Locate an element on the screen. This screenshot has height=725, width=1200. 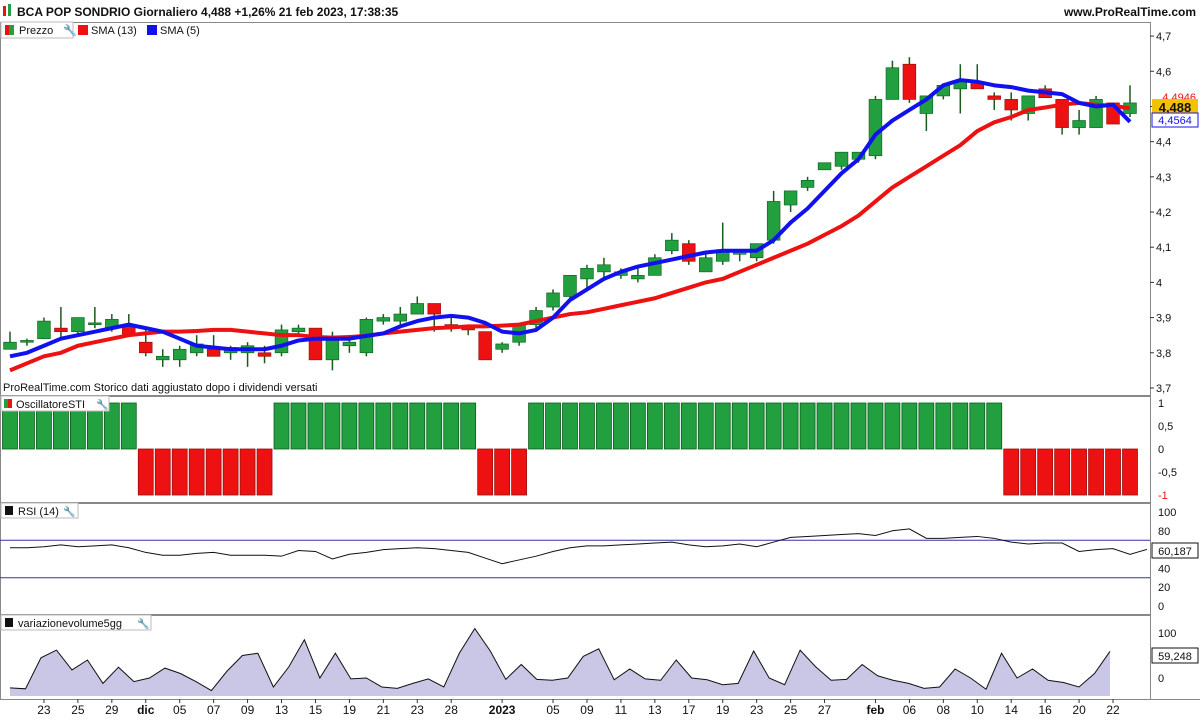
rsi-badge: 60,187 is located at coordinates (1175, 550).